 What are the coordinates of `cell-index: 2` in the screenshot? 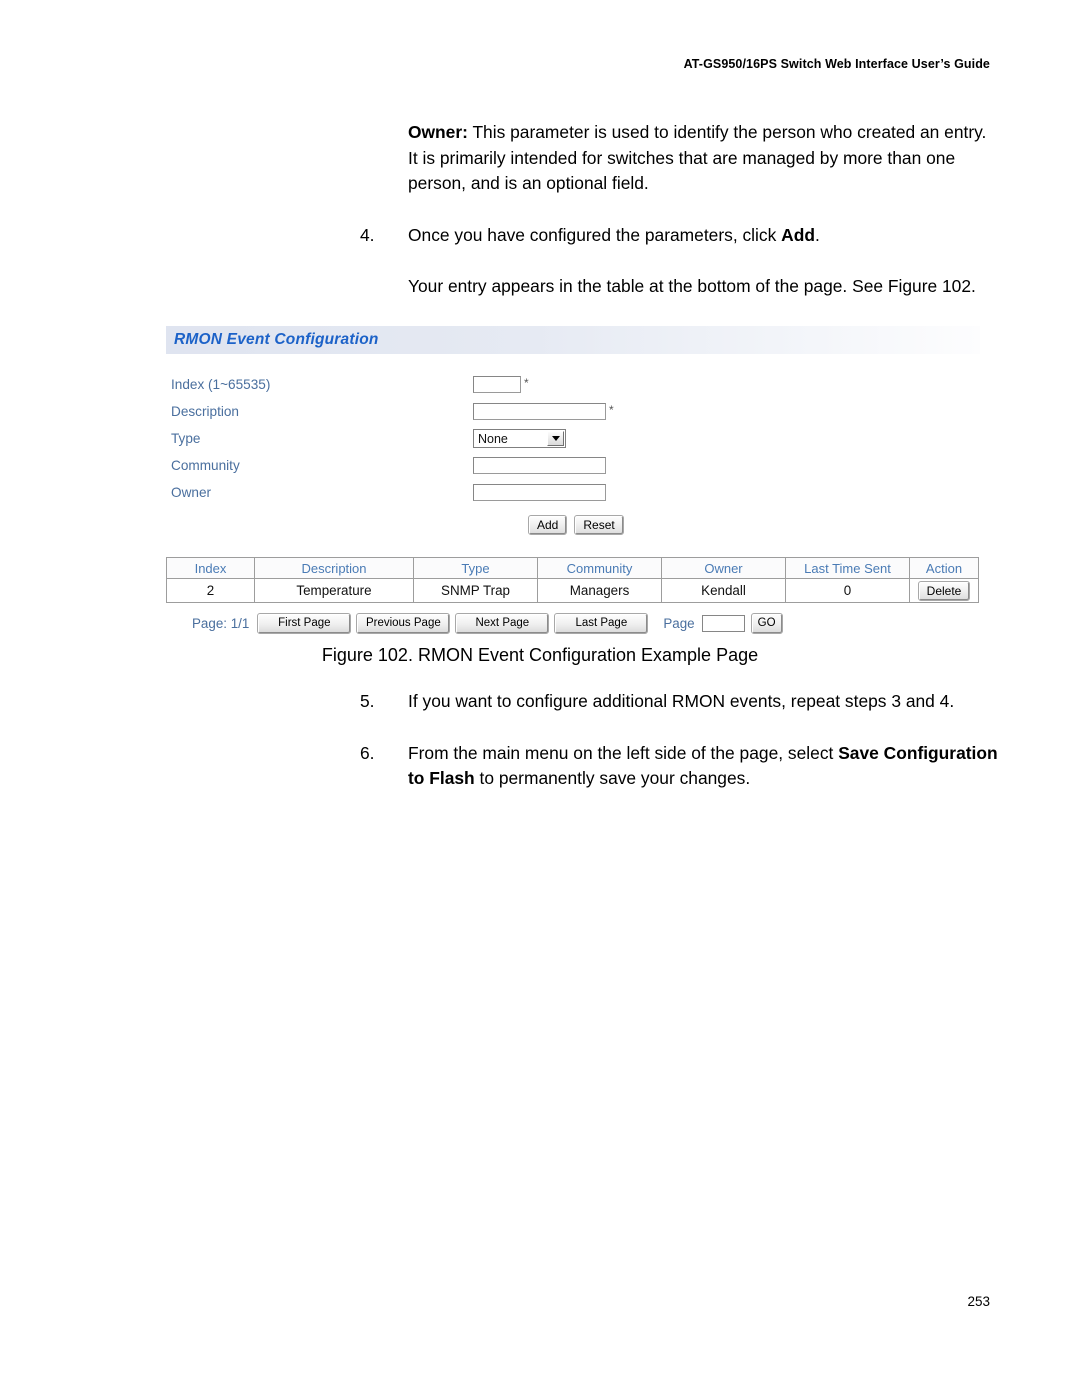 It's located at (210, 590).